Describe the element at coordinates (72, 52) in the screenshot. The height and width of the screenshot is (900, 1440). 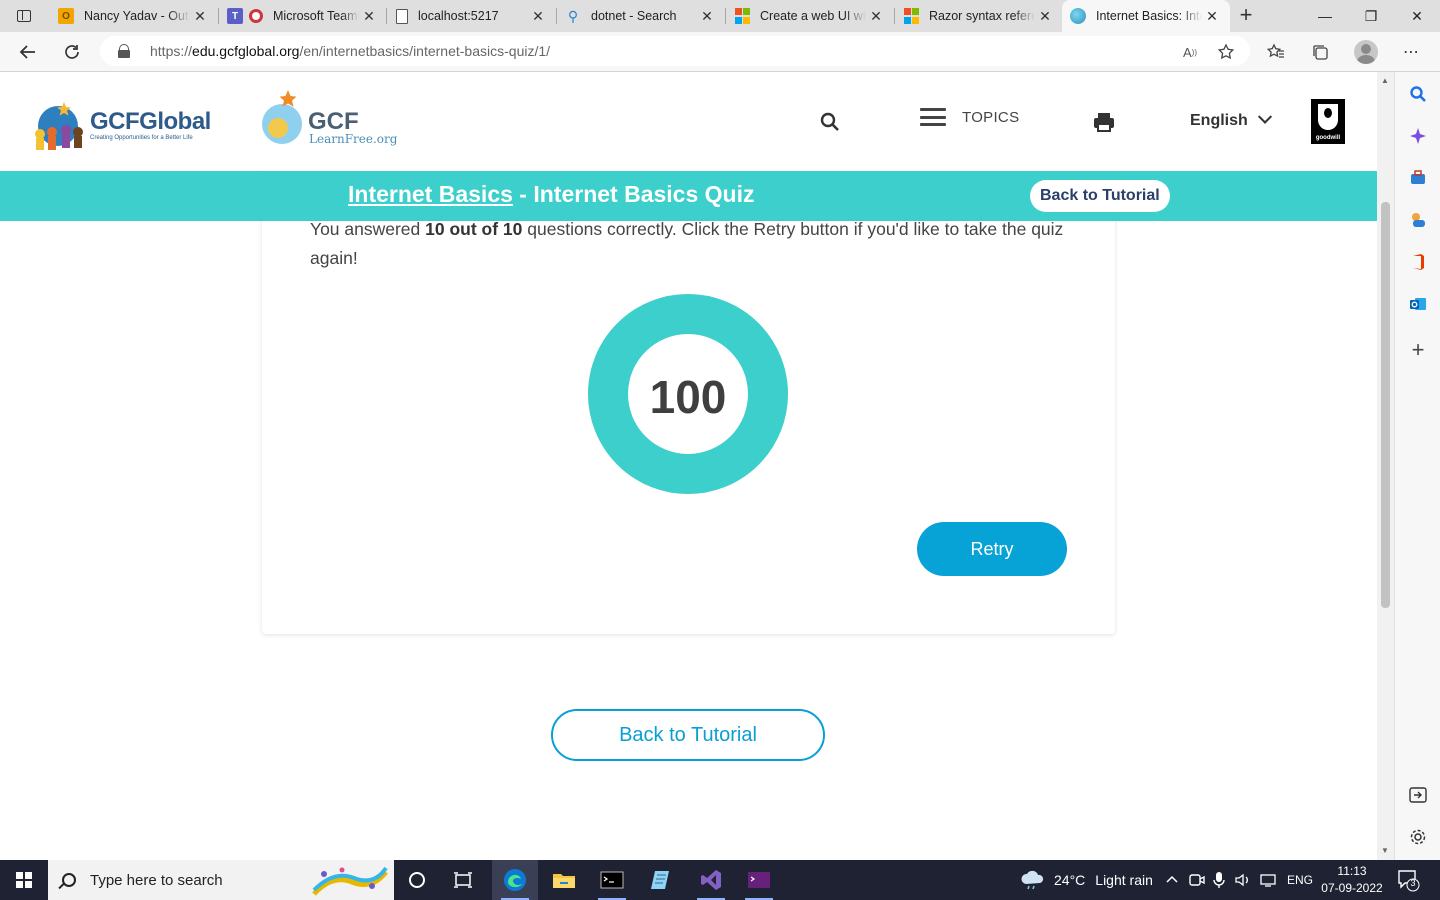
I see `refresh-button` at that location.